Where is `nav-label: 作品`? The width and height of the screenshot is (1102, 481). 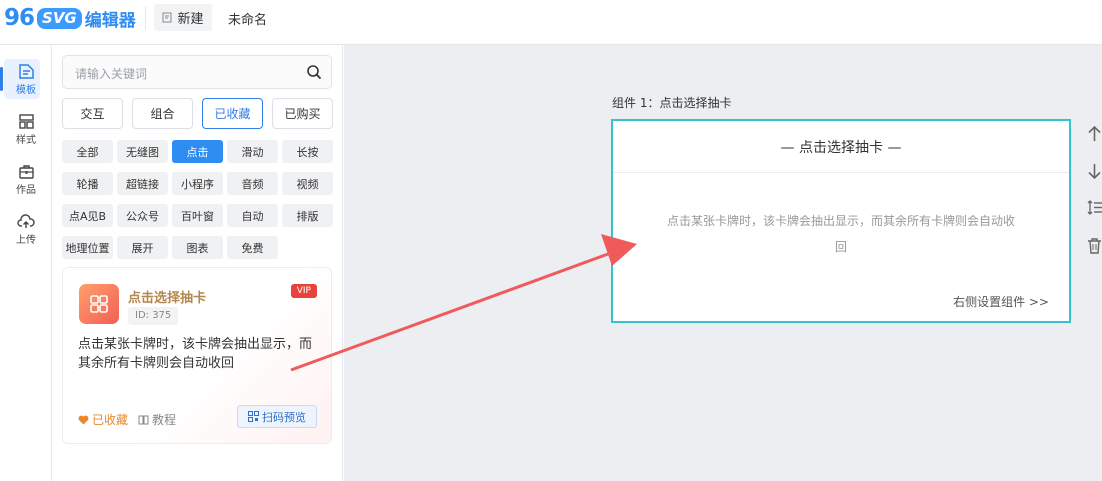 nav-label: 作品 is located at coordinates (26, 190).